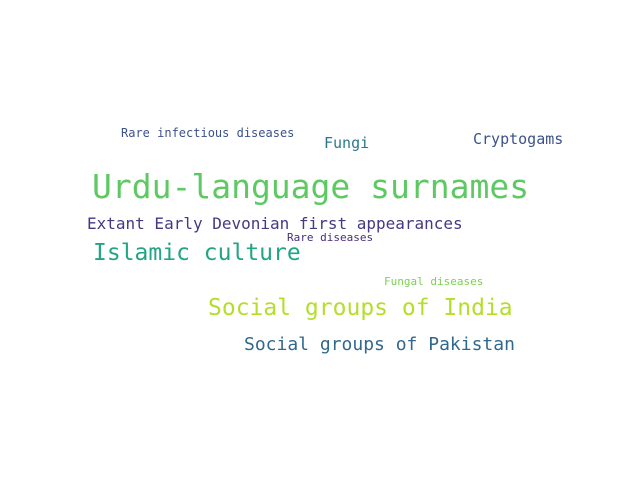 This screenshot has width=640, height=480. Describe the element at coordinates (275, 223) in the screenshot. I see `word-extant-early-devonian-first-appearances: Extant Early Devonian first appearances` at that location.